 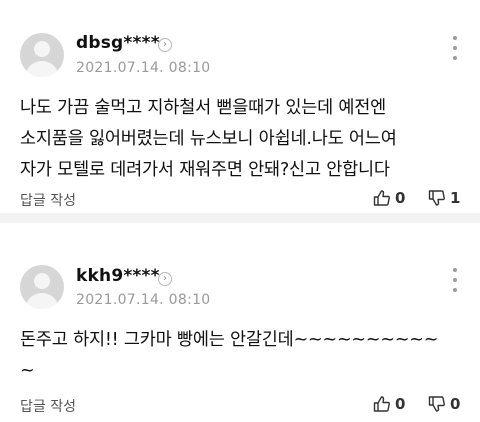 What do you see at coordinates (455, 198) in the screenshot?
I see `dislike-count: 1` at bounding box center [455, 198].